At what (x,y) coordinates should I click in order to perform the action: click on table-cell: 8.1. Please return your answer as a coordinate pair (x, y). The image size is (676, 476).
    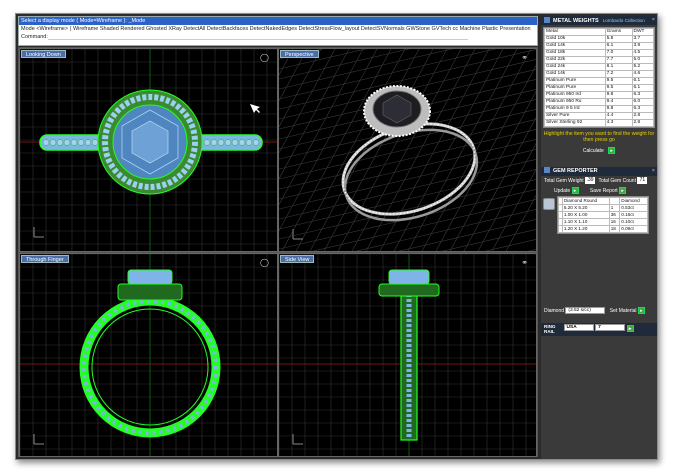
    Looking at the image, I should click on (618, 67).